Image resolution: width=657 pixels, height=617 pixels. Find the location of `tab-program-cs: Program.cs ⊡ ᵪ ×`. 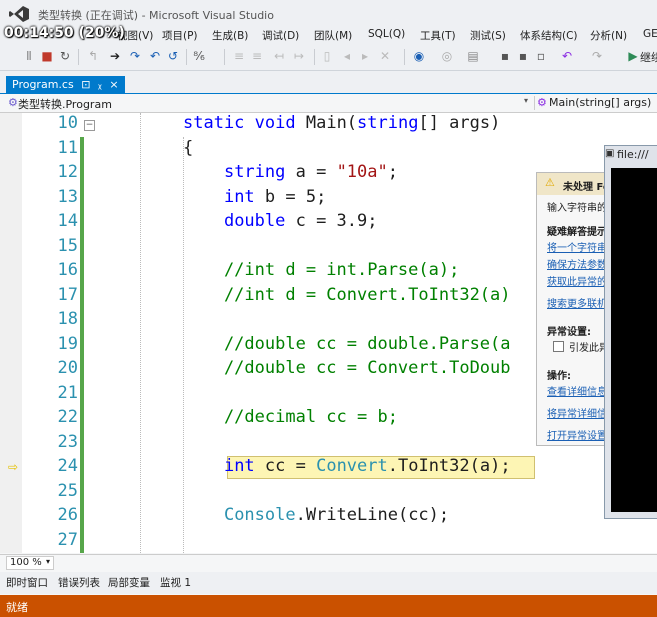

tab-program-cs: Program.cs ⊡ ᵪ × is located at coordinates (65, 84).